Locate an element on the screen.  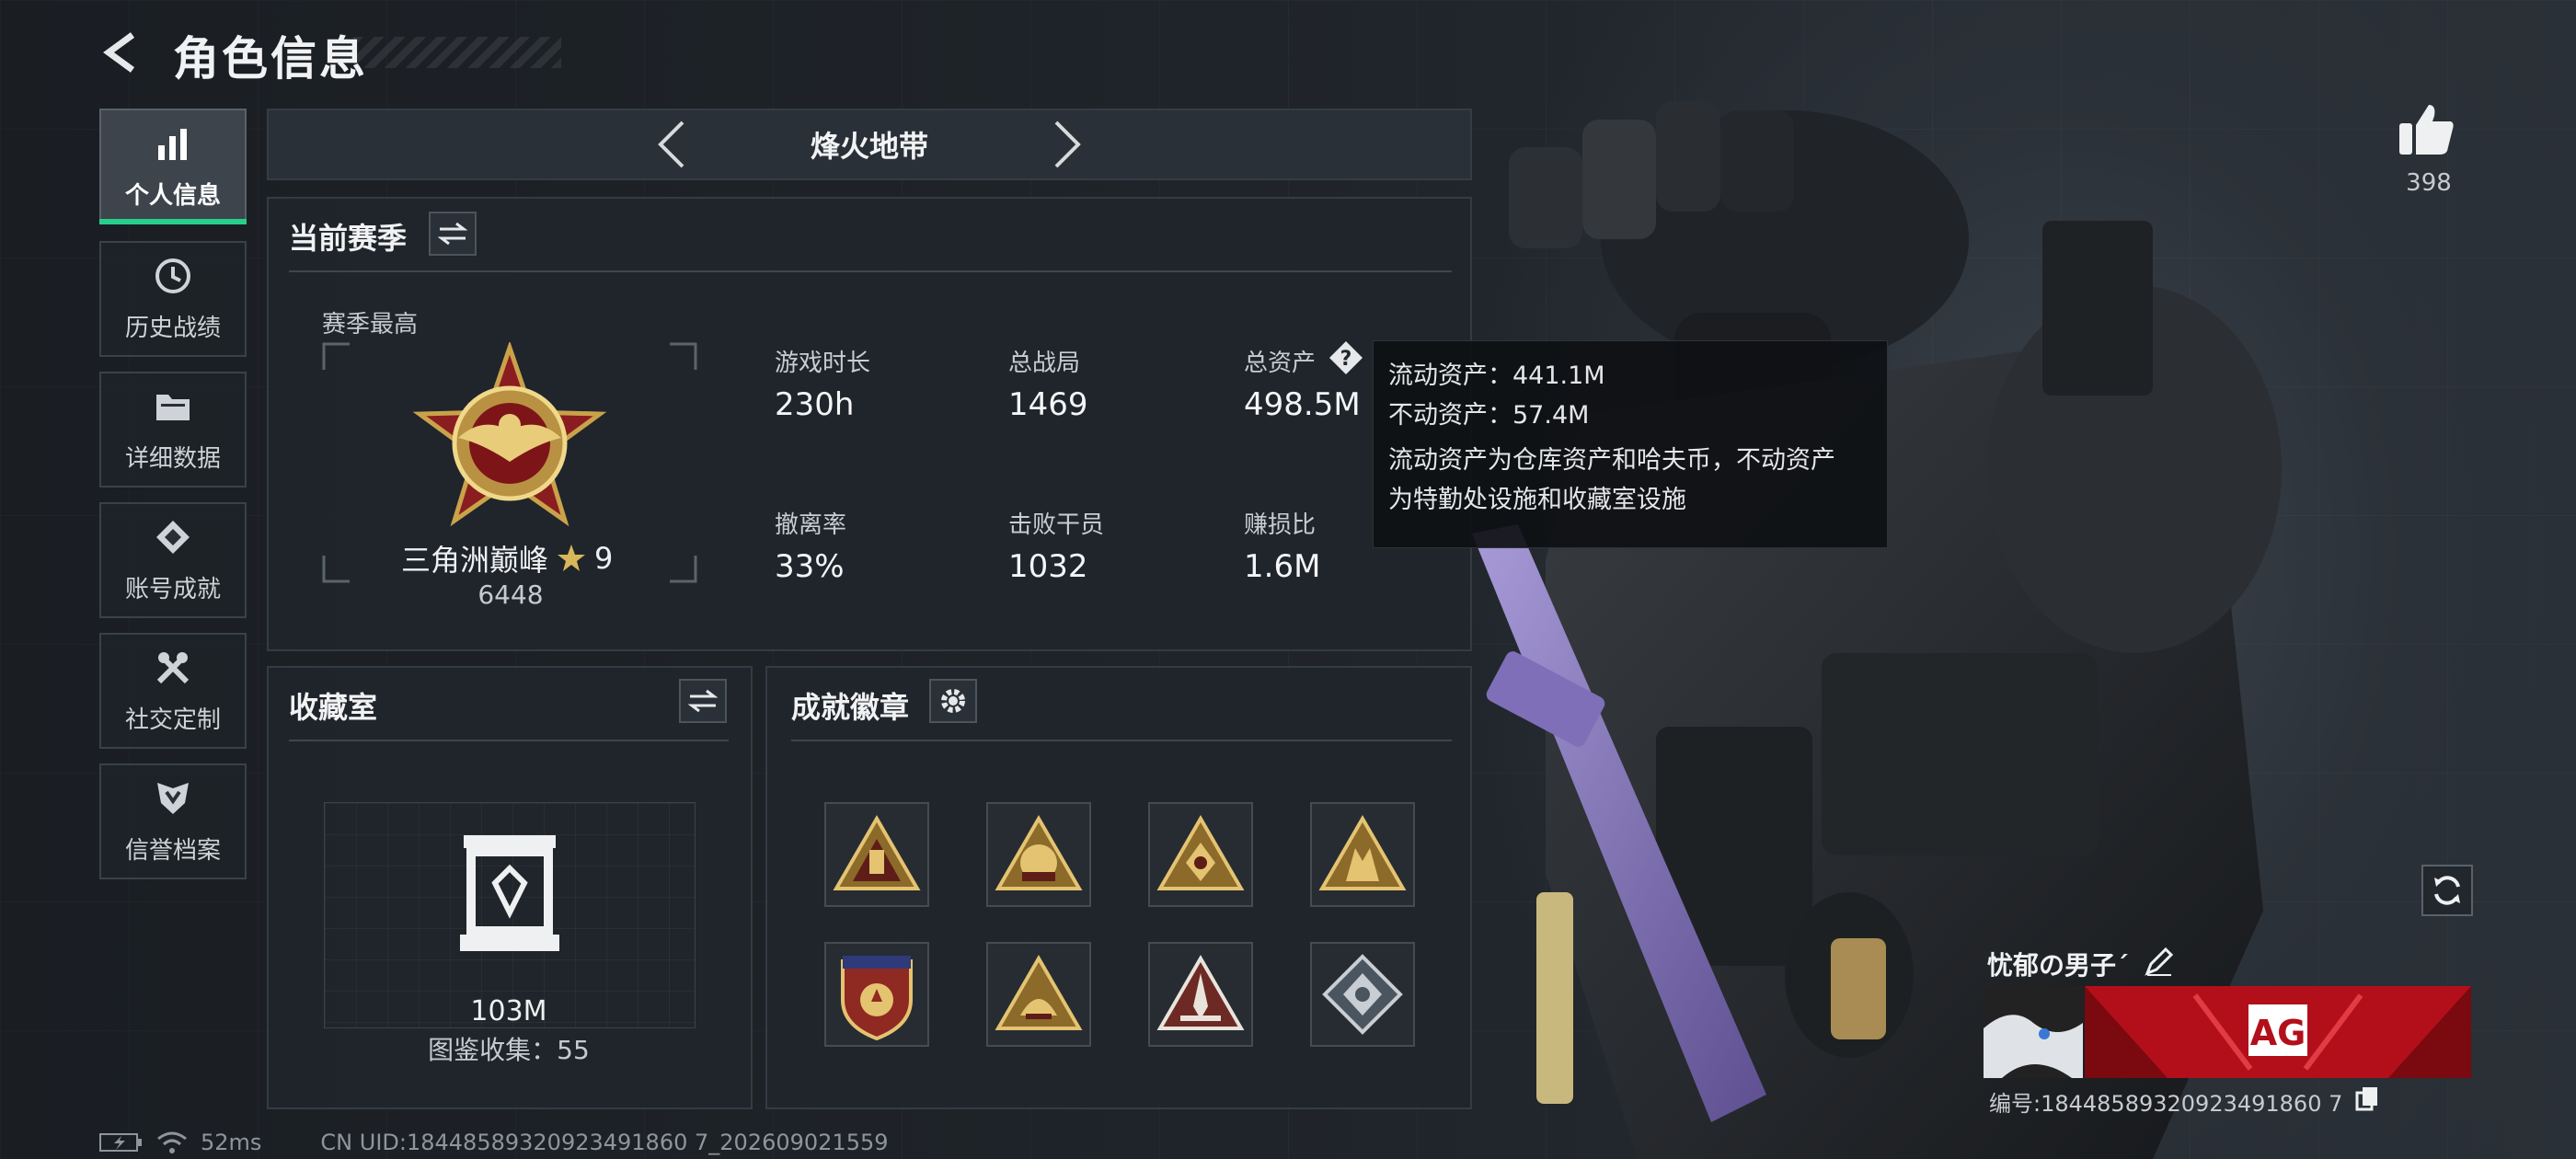
badge-3-icon is located at coordinates (1200, 852).